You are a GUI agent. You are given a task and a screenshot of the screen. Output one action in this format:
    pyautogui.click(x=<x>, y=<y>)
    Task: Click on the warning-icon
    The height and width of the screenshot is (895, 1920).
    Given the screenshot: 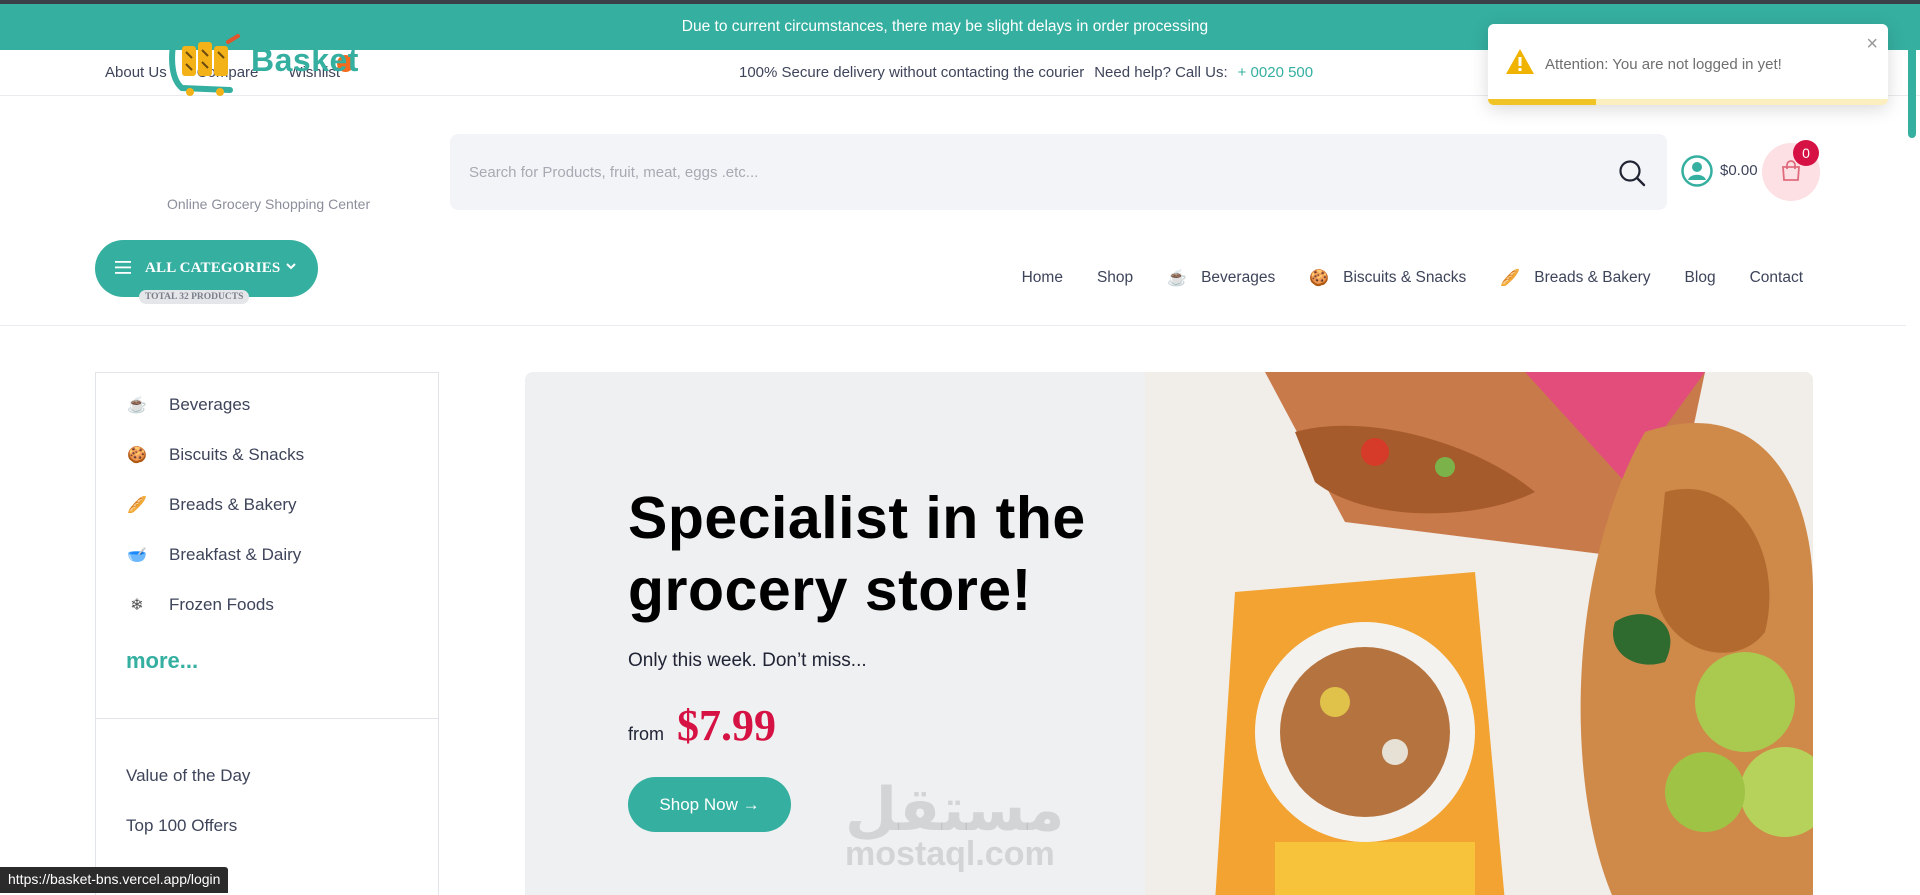 What is the action you would take?
    pyautogui.click(x=1520, y=61)
    